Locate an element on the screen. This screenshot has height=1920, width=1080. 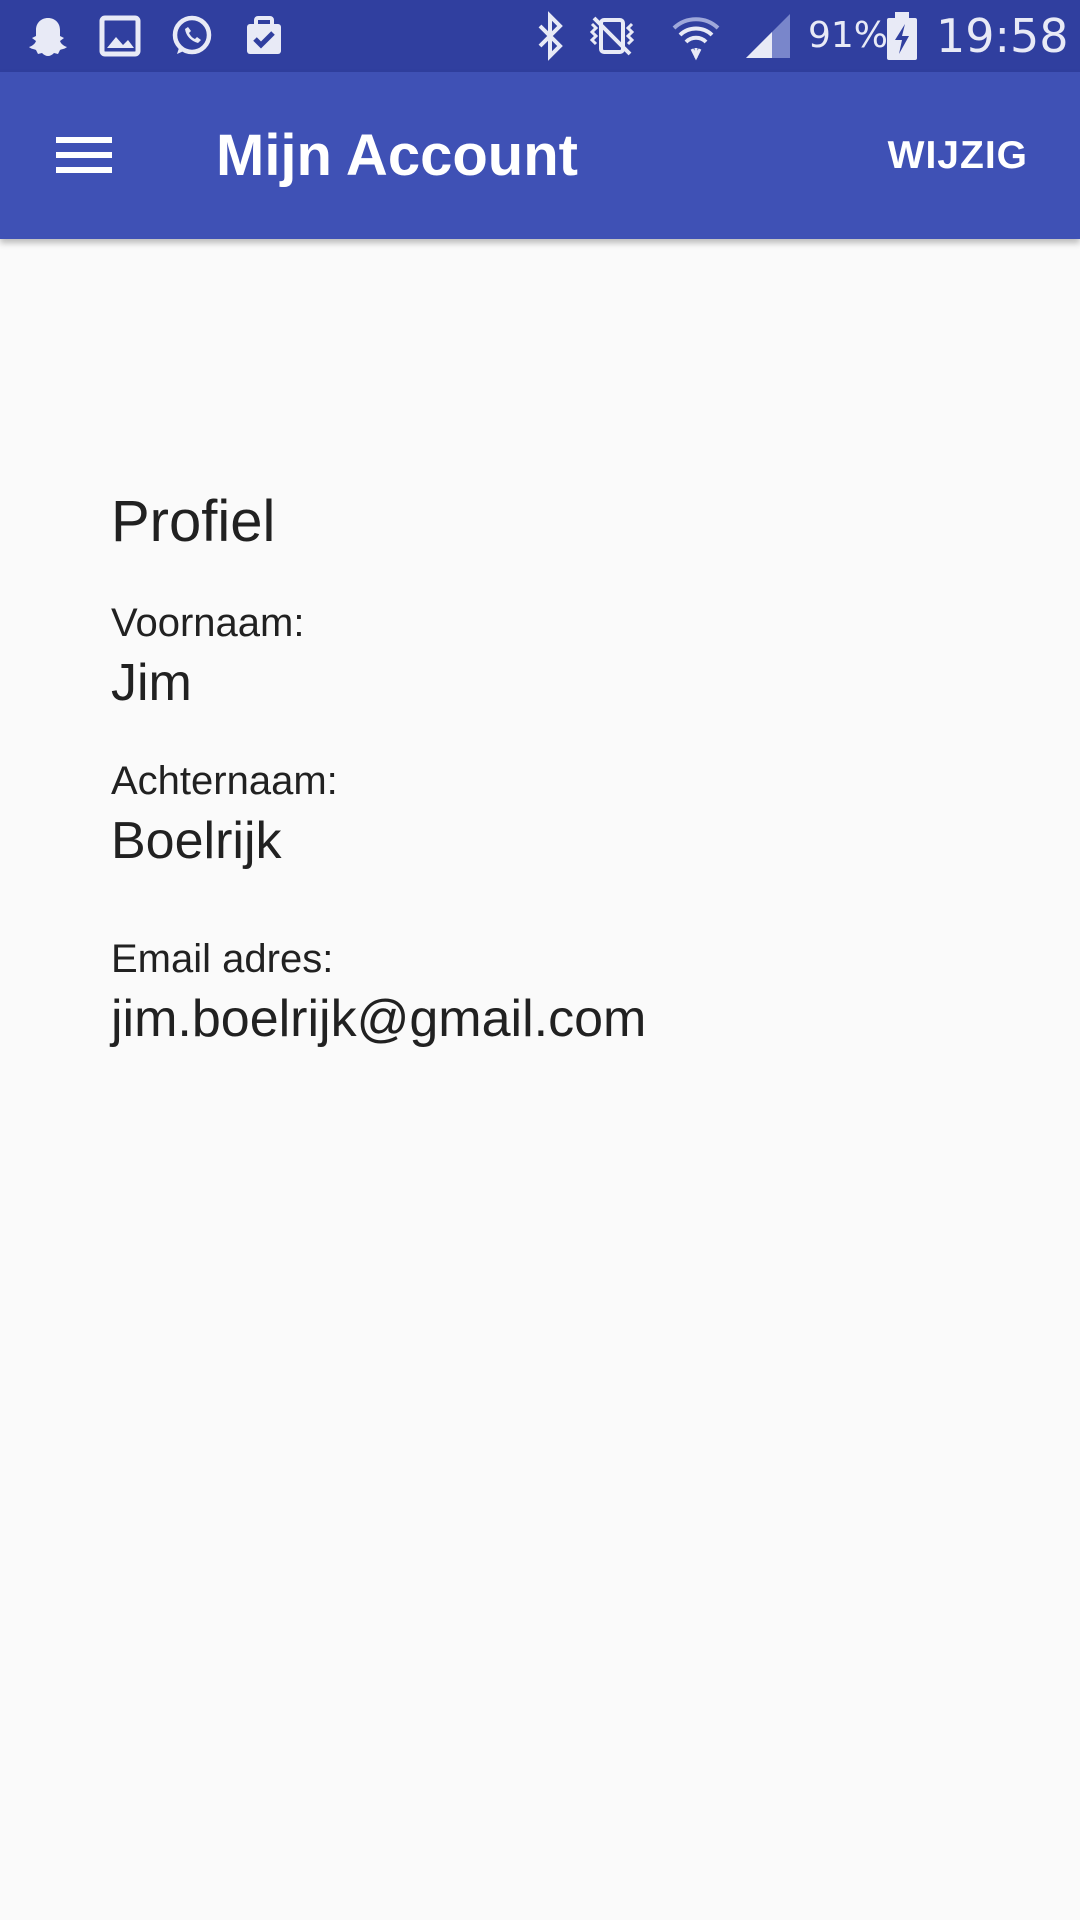
page-title: Mijn Account is located at coordinates (397, 155).